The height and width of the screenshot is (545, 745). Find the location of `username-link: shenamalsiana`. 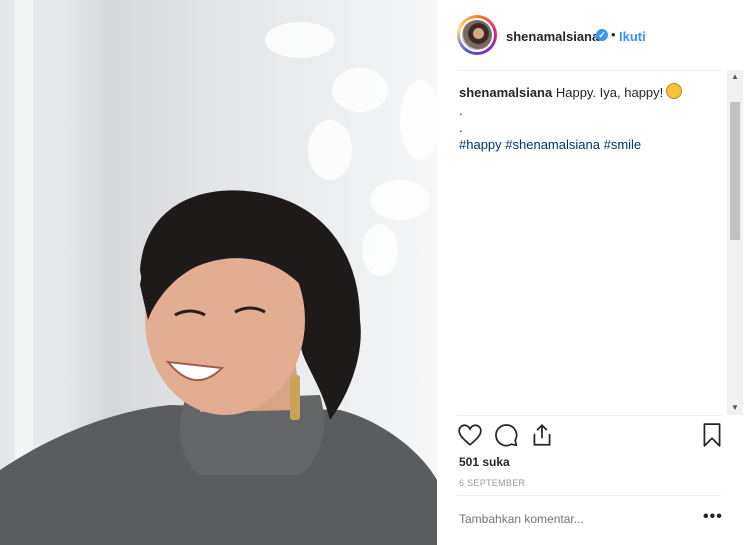

username-link: shenamalsiana is located at coordinates (552, 36).